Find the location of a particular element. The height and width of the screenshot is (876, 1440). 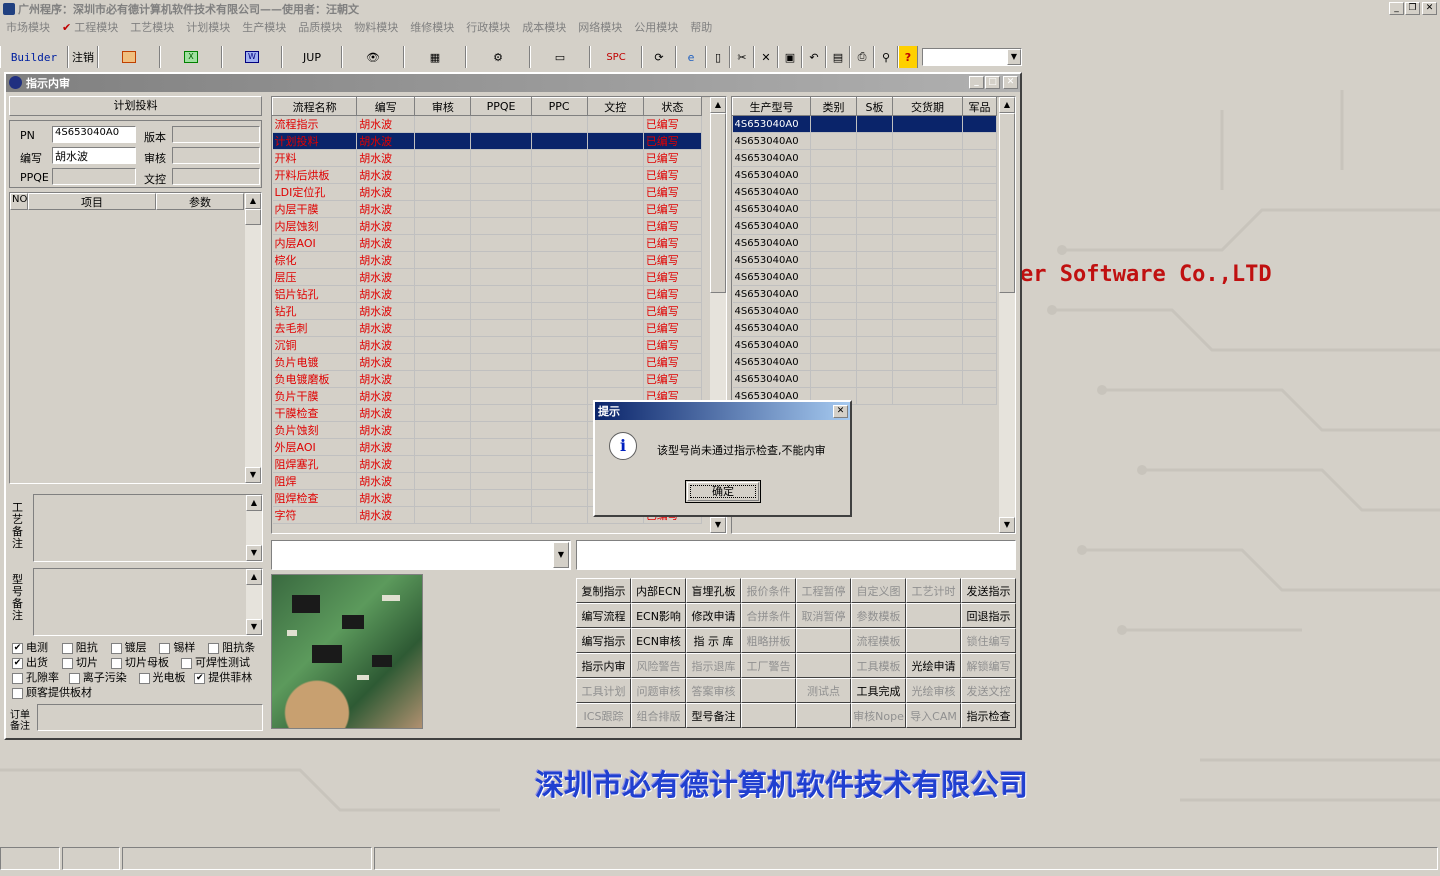

gears-icon: ⚙ is located at coordinates (498, 57).